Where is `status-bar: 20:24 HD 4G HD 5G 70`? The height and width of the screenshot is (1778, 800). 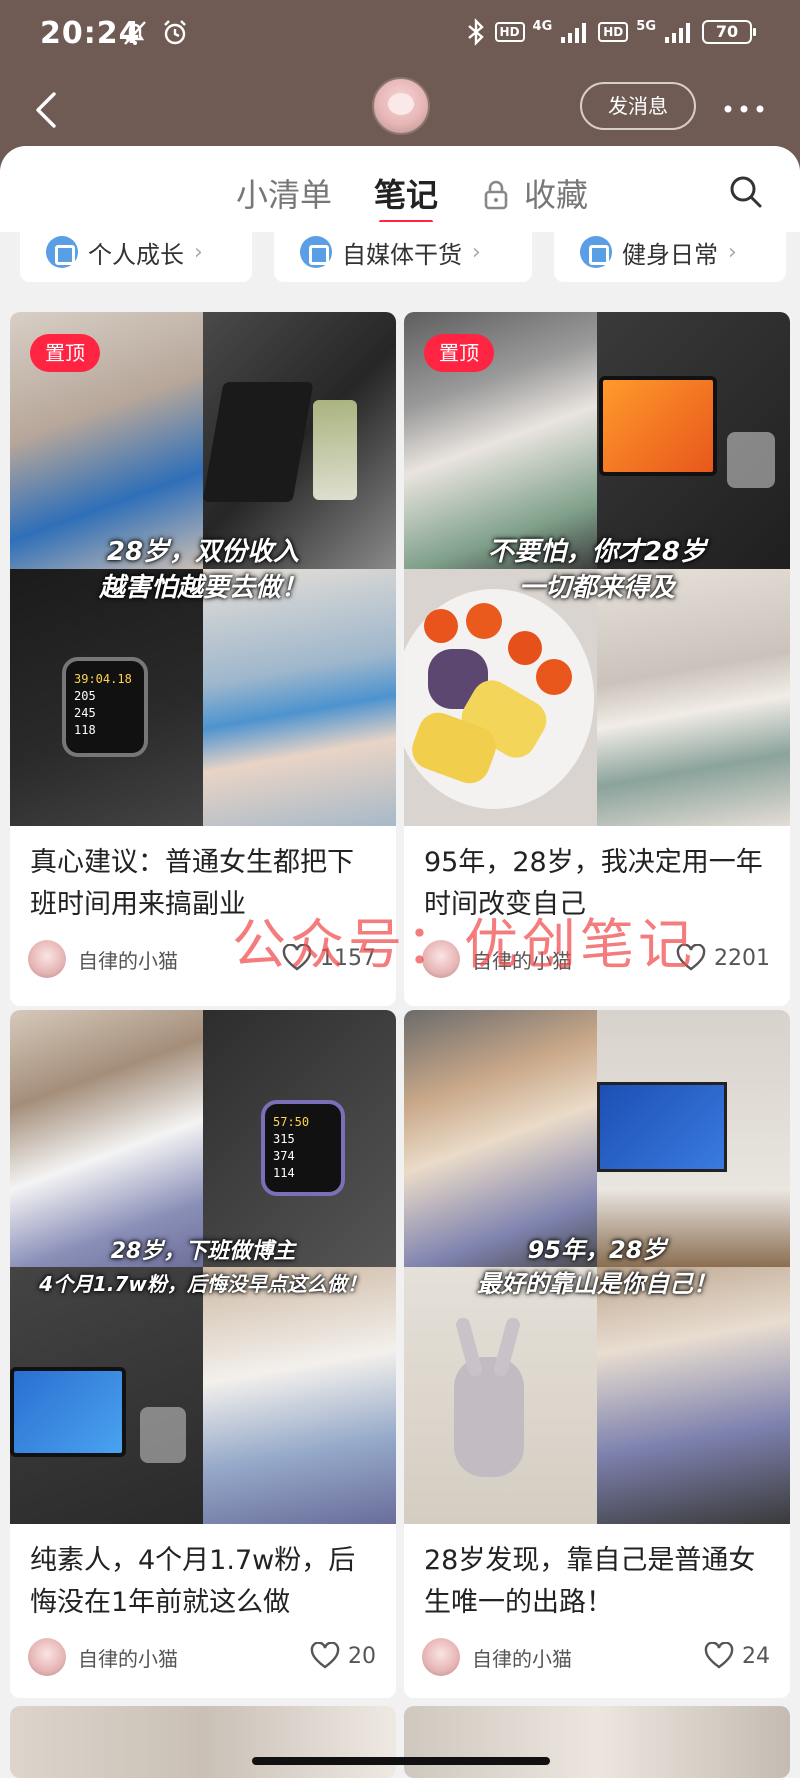 status-bar: 20:24 HD 4G HD 5G 70 is located at coordinates (400, 36).